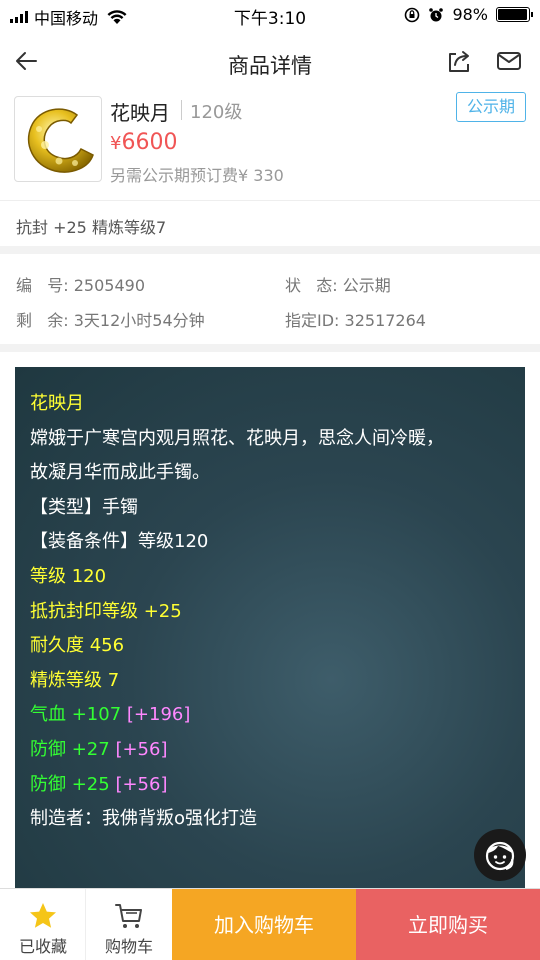  I want to click on desc-story: 故凝月华而成此手镯。, so click(120, 473).